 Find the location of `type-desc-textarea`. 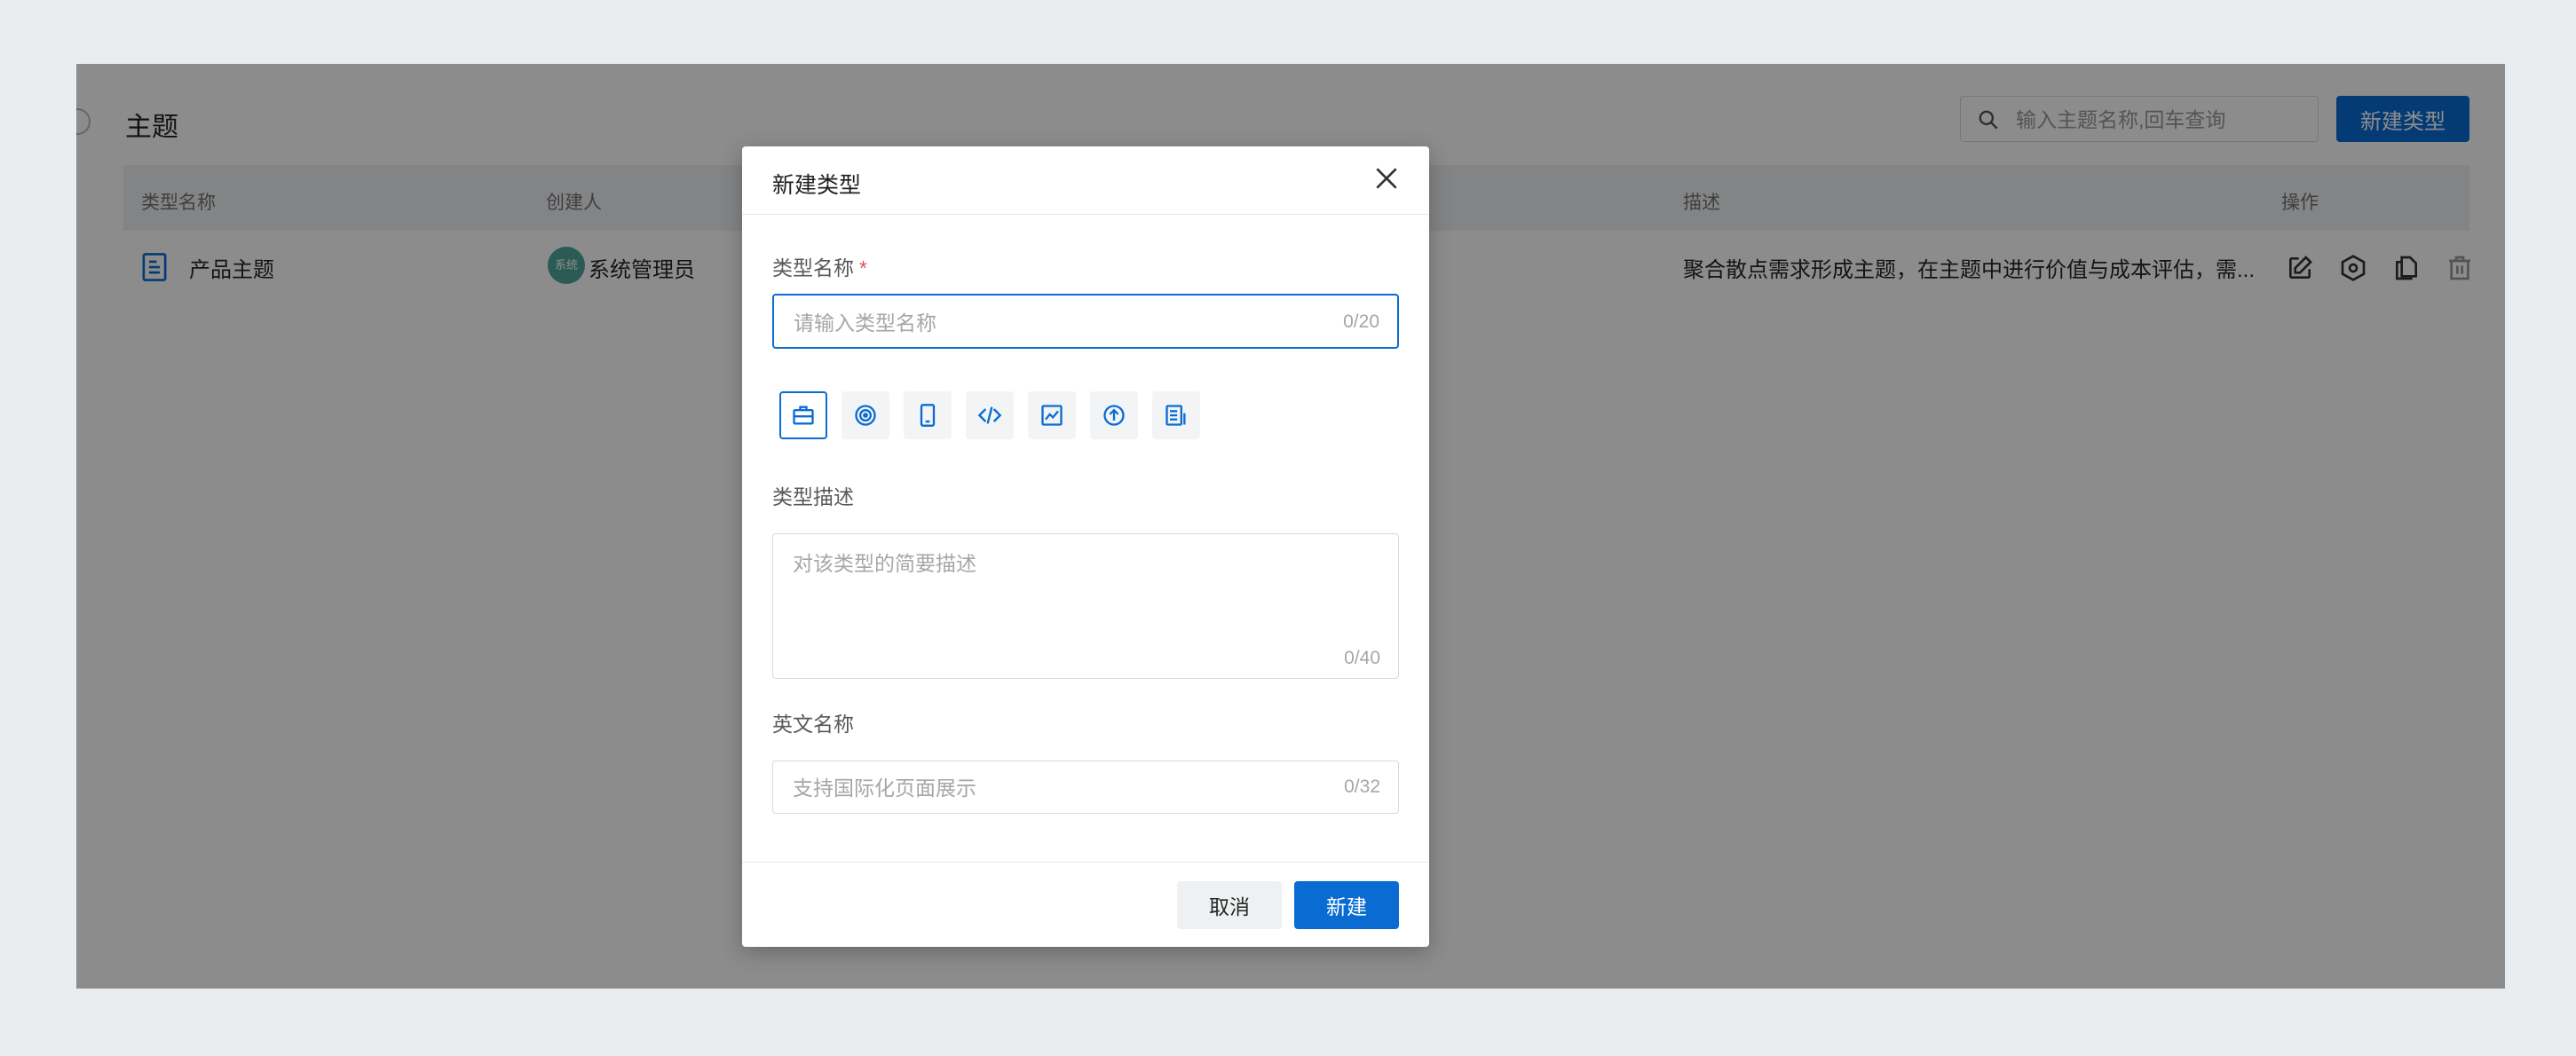

type-desc-textarea is located at coordinates (1085, 591).